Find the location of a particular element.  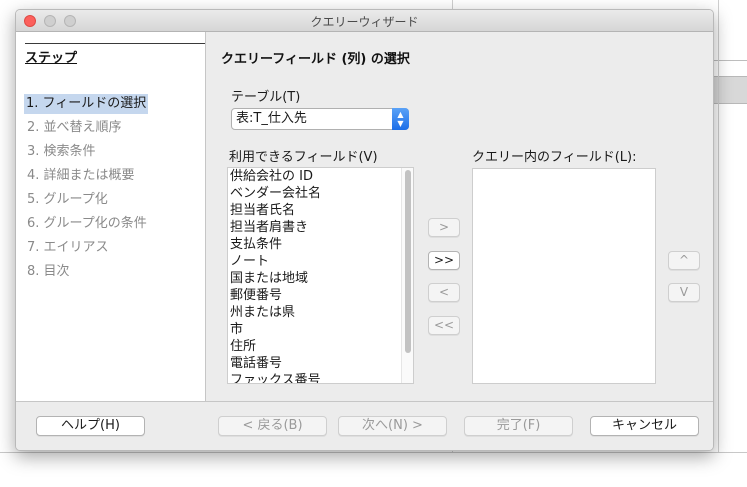

page-title: クエリーフィールド (列) の選択 is located at coordinates (315, 59).